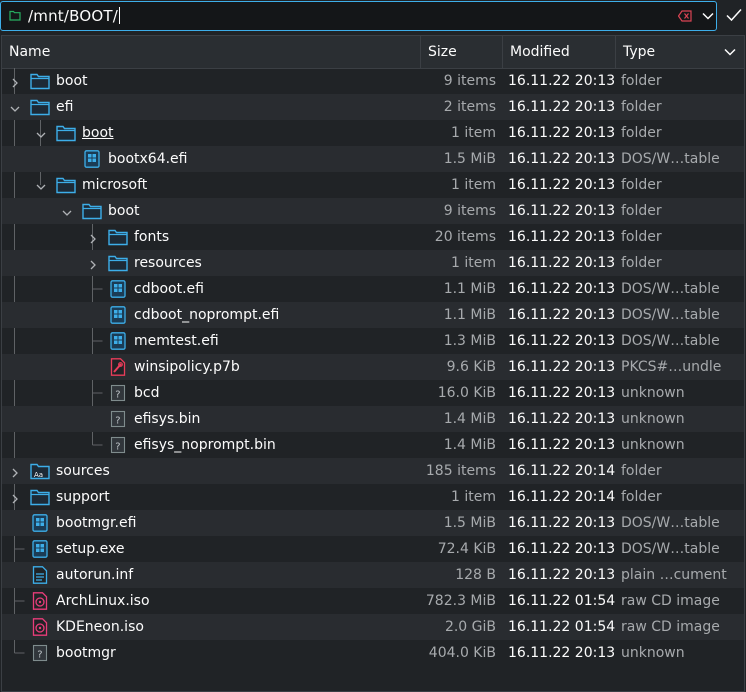 The height and width of the screenshot is (692, 746). What do you see at coordinates (373, 653) in the screenshot?
I see `file-row: ? bootmgr 404.0 KiB 16.11.22 20:13 unknown` at bounding box center [373, 653].